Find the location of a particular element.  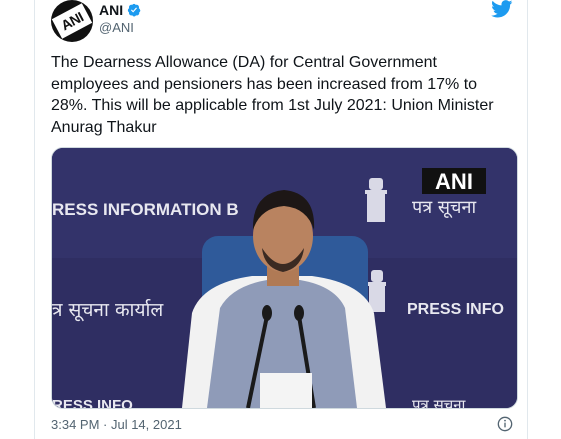

verified-badge-icon is located at coordinates (134, 10).